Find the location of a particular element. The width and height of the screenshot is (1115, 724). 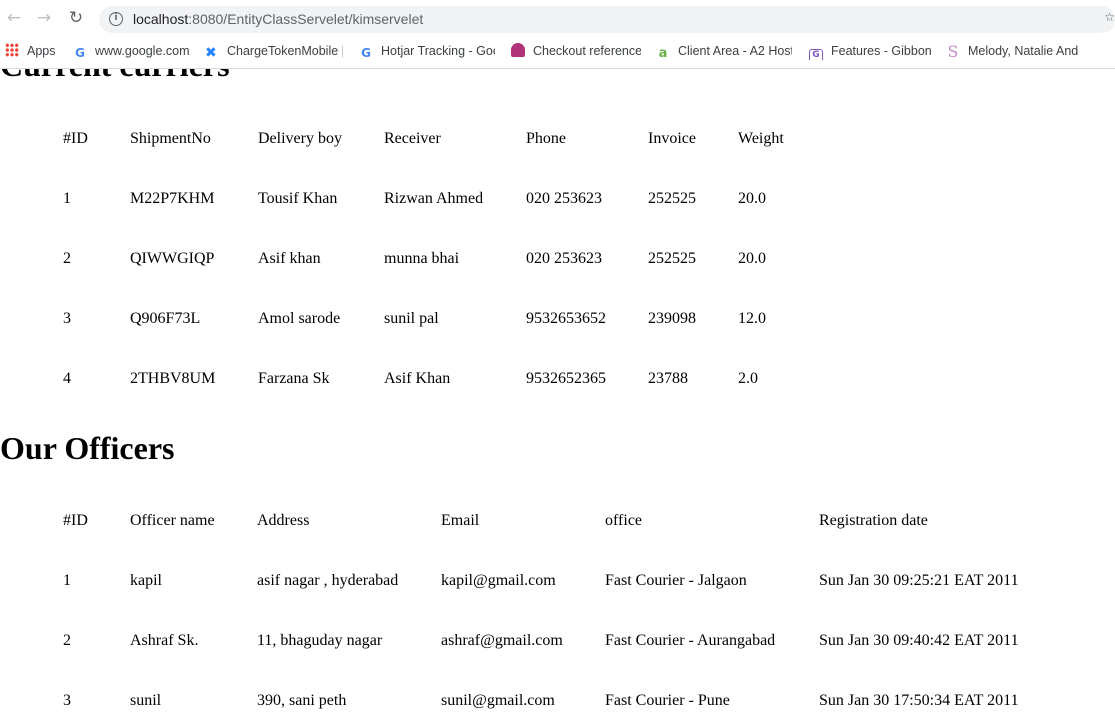

couriers-table-cell: QIWWGIQP is located at coordinates (172, 258).